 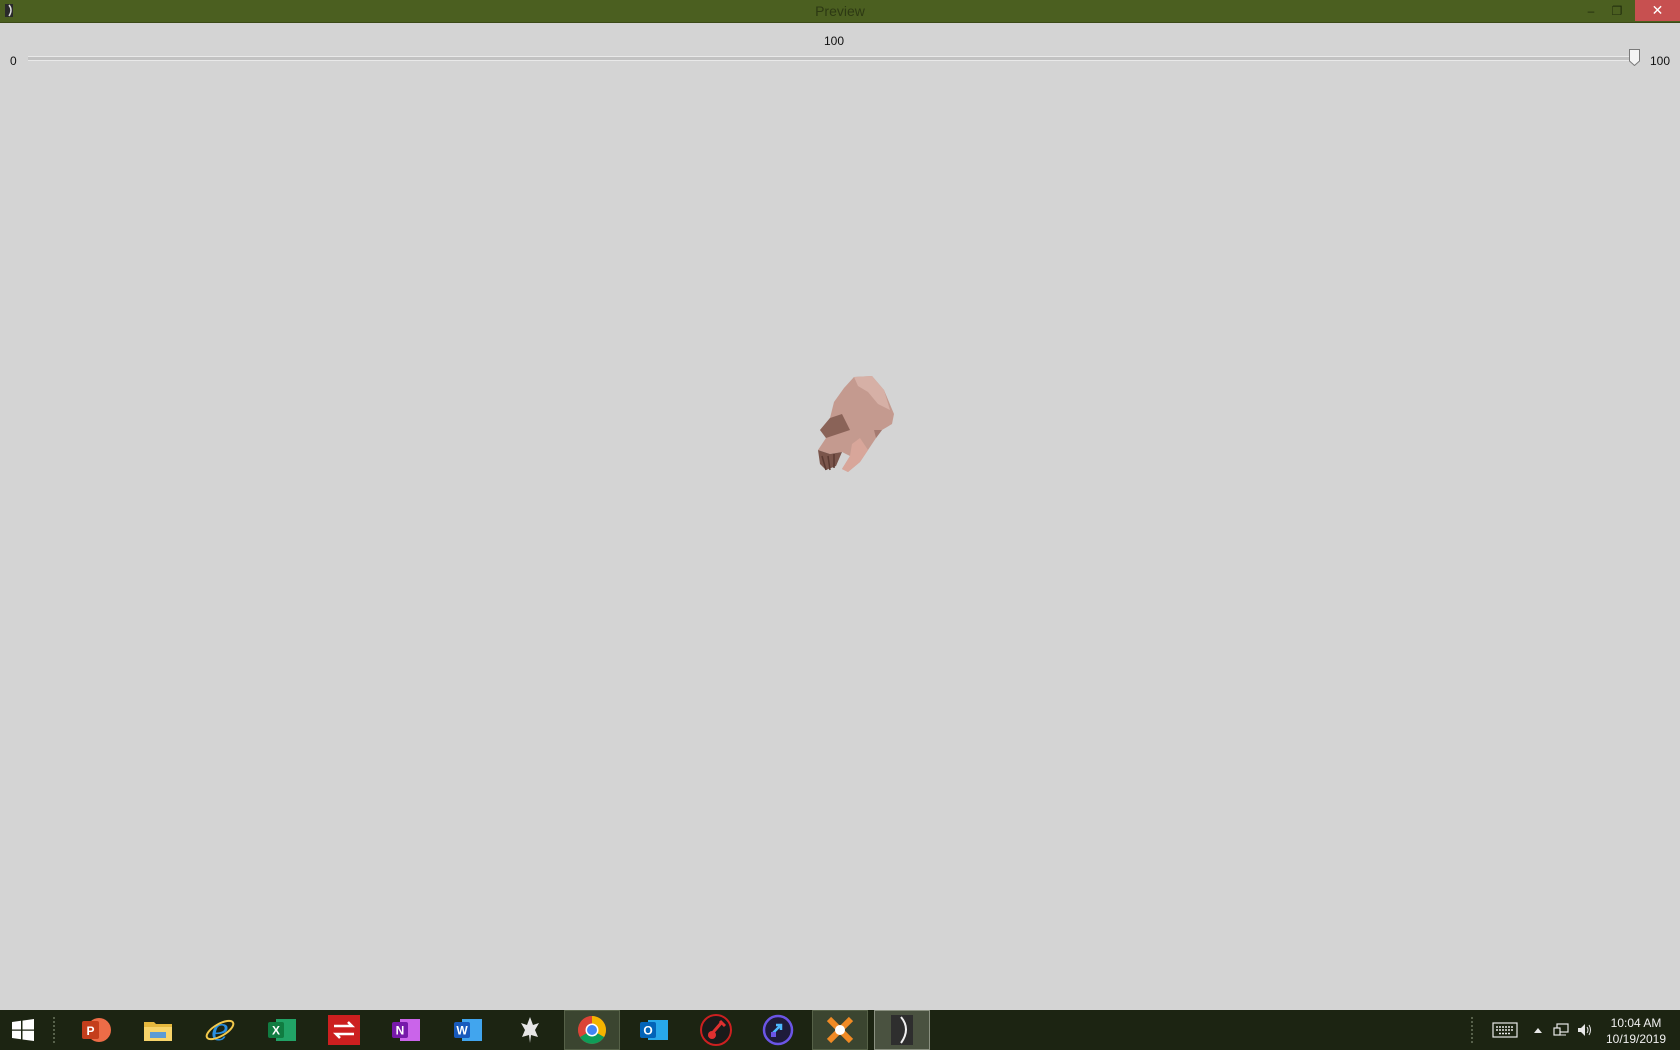 What do you see at coordinates (834, 41) in the screenshot?
I see `slider-current-value: 100` at bounding box center [834, 41].